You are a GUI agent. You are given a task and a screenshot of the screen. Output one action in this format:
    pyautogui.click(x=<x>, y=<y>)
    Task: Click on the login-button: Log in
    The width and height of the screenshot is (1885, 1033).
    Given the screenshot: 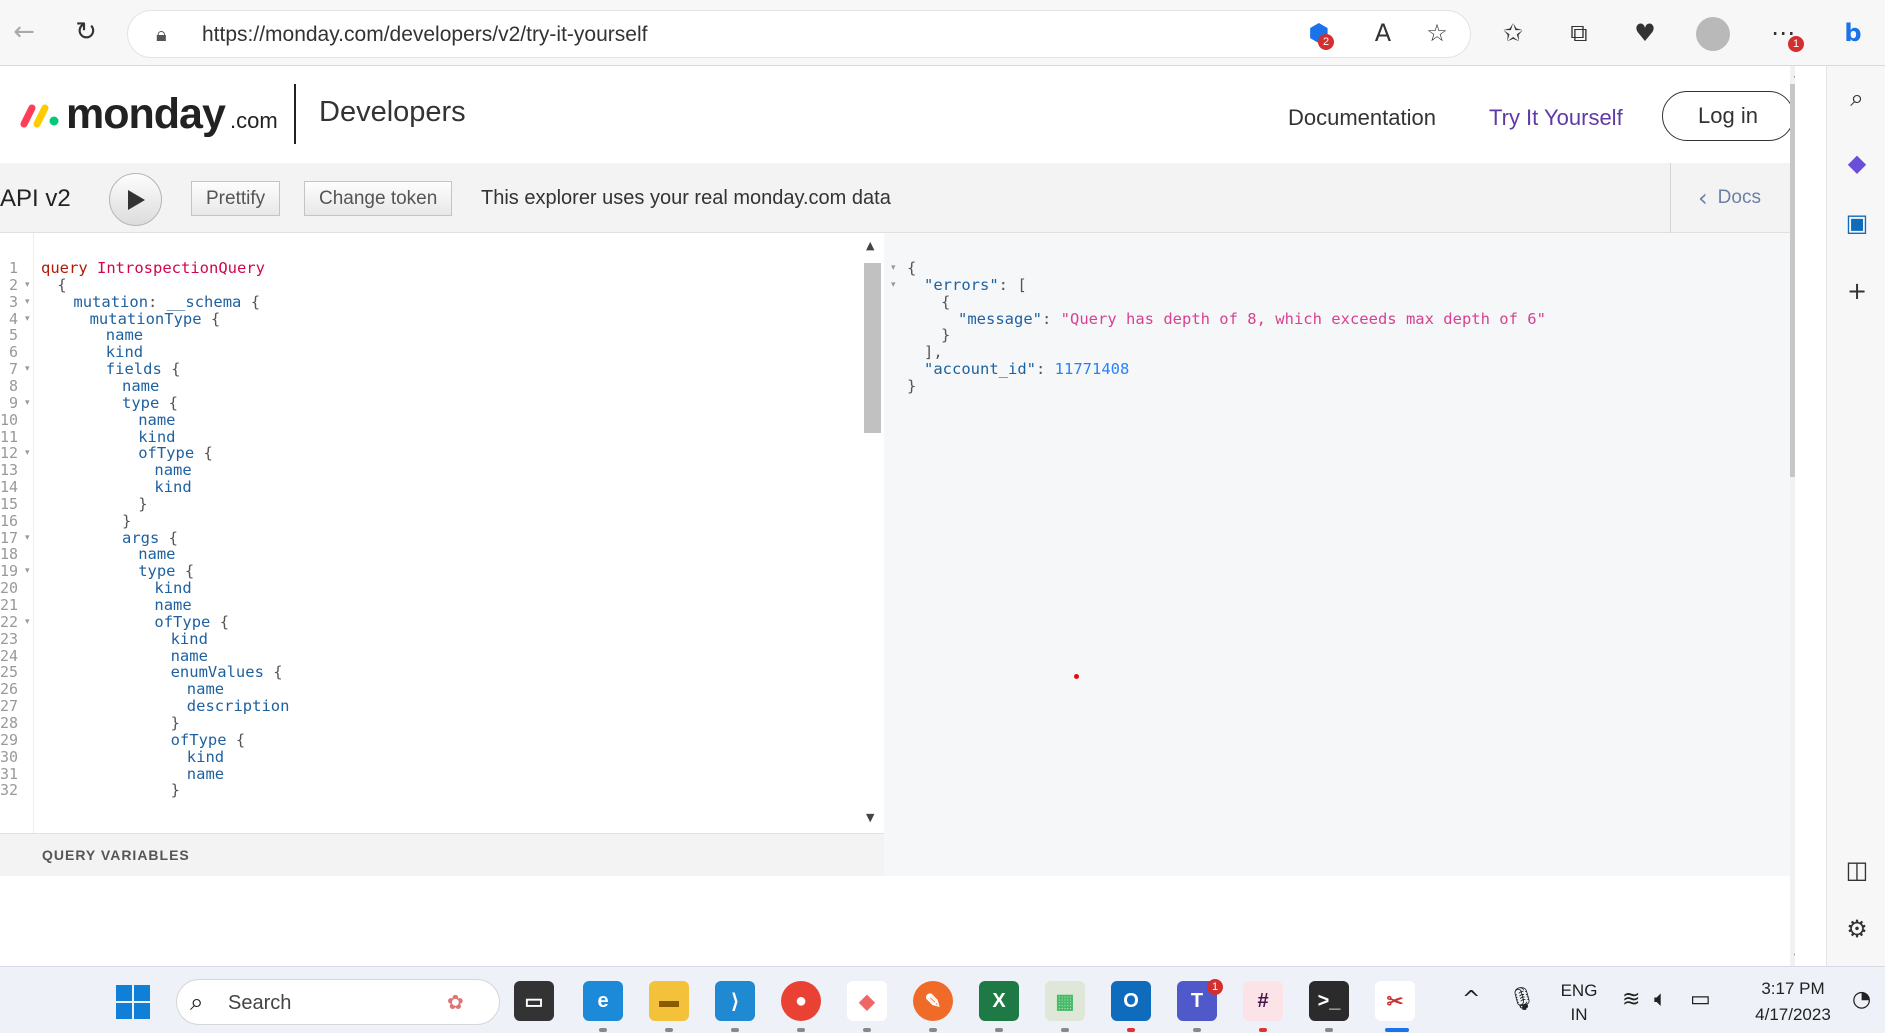 What is the action you would take?
    pyautogui.click(x=1728, y=116)
    